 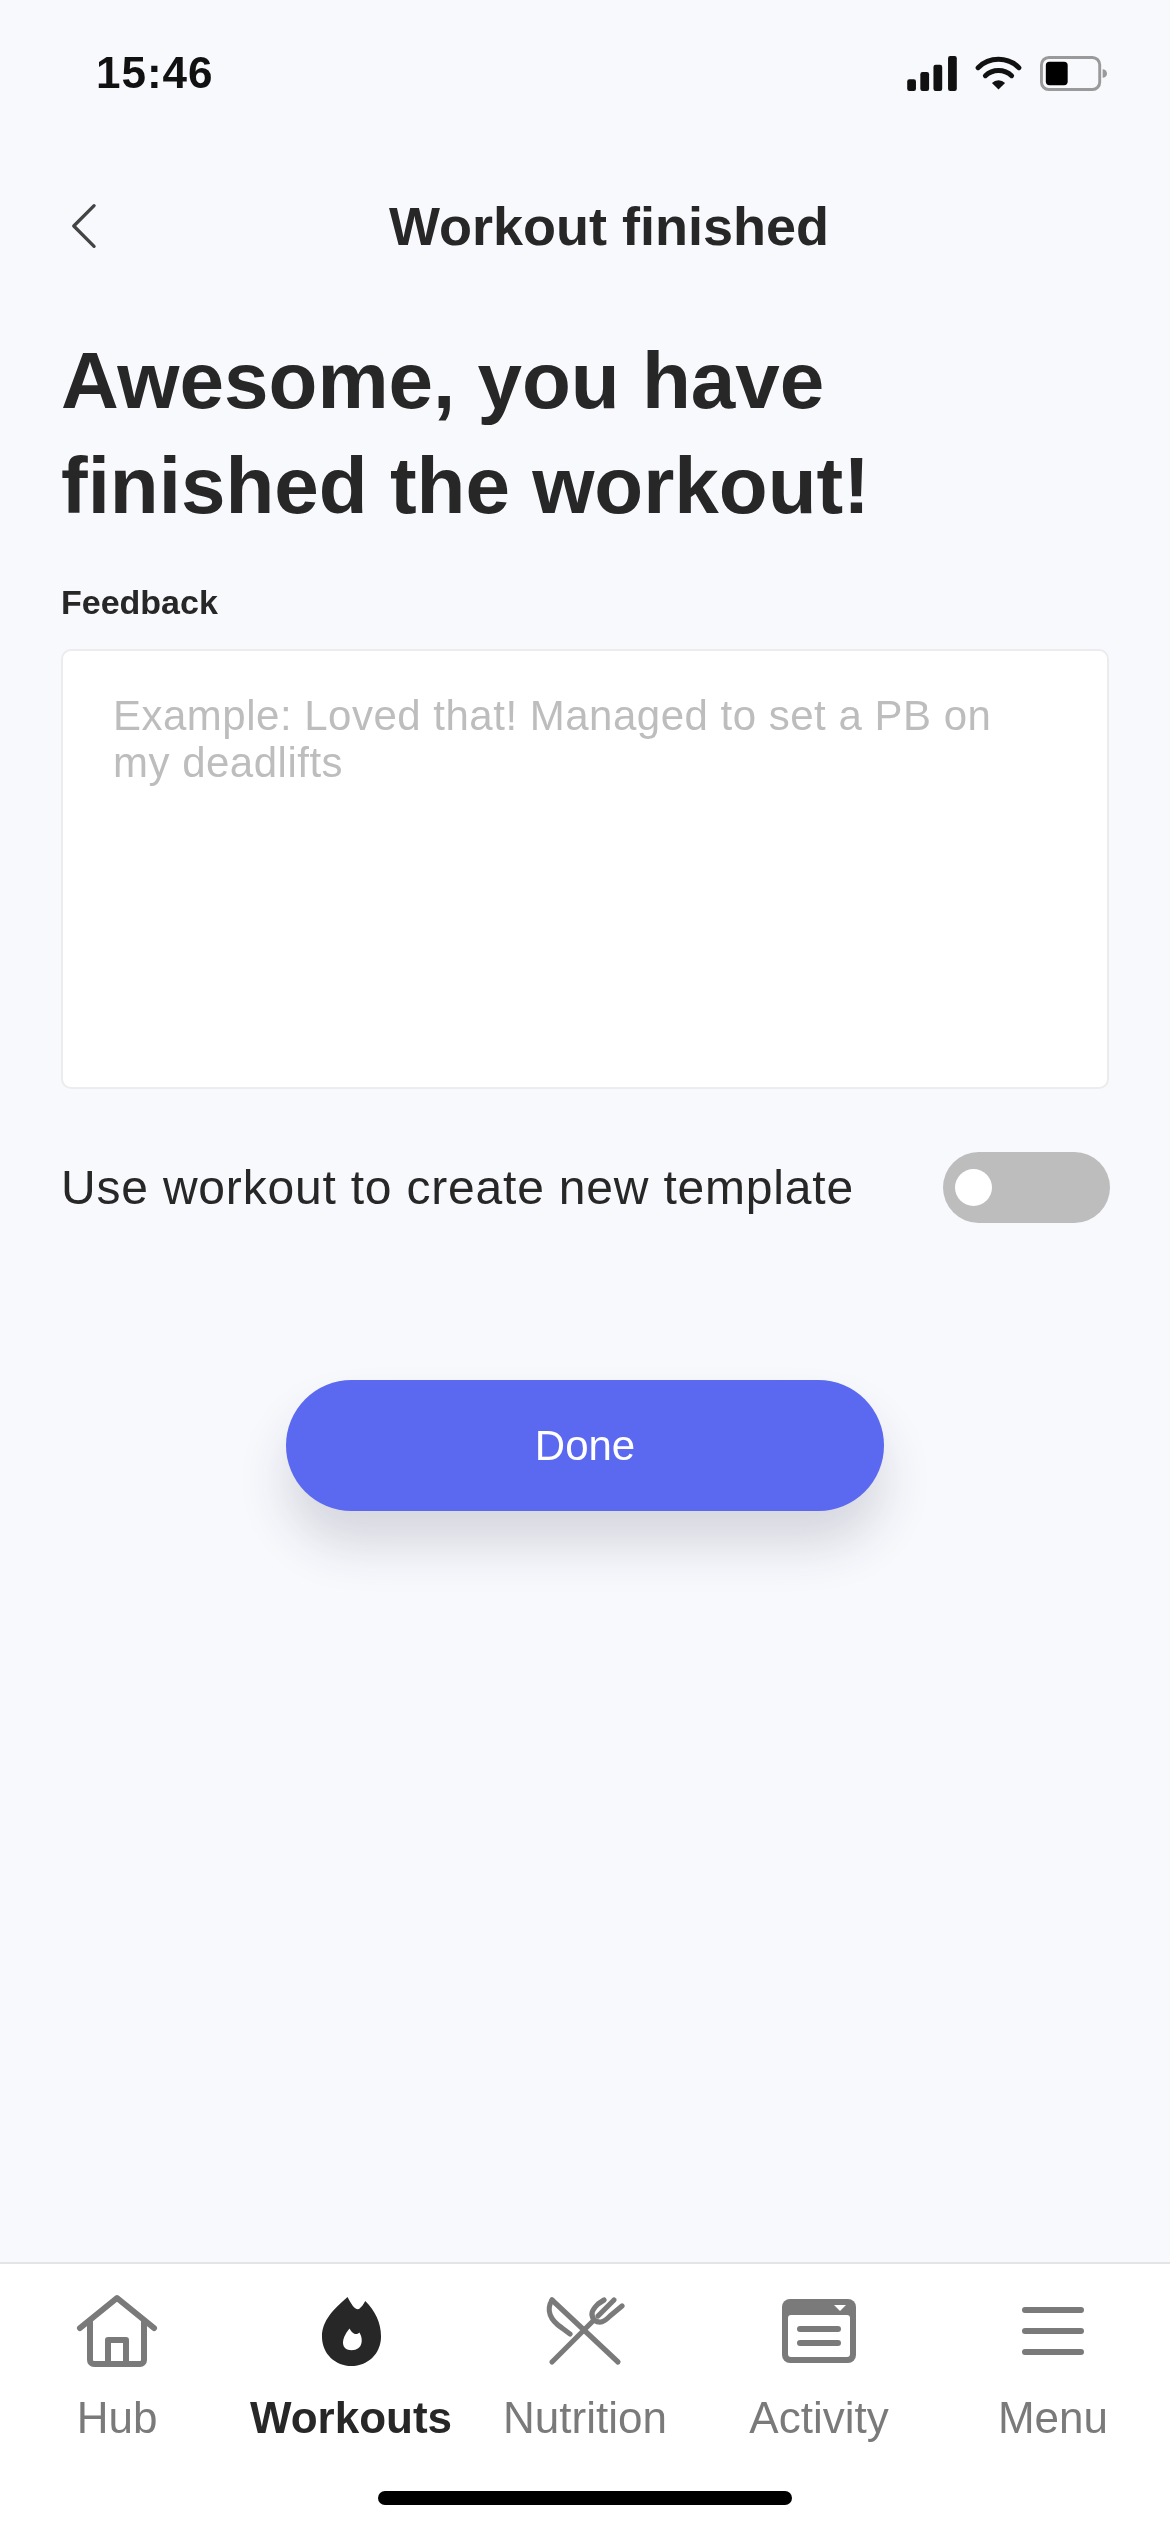 I want to click on house-icon, so click(x=117, y=2331).